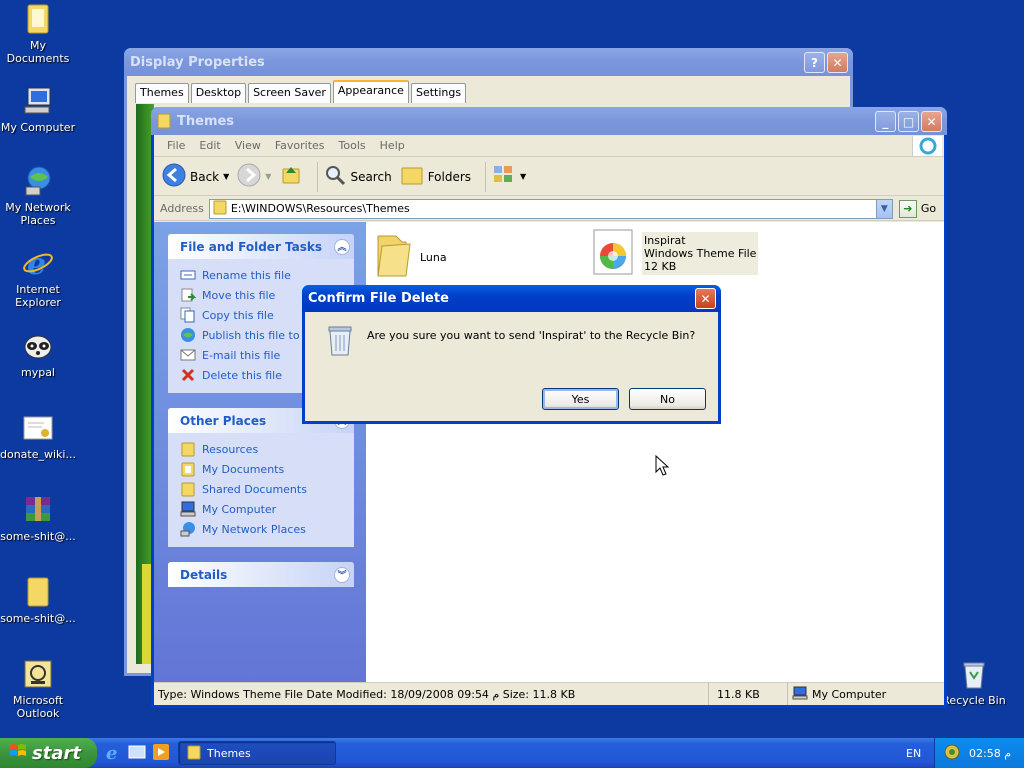  I want to click on delete-x-icon, so click(188, 375).